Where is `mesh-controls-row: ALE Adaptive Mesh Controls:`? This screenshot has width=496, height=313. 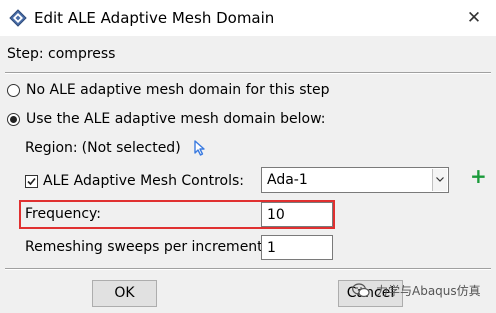 mesh-controls-row: ALE Adaptive Mesh Controls: is located at coordinates (134, 181).